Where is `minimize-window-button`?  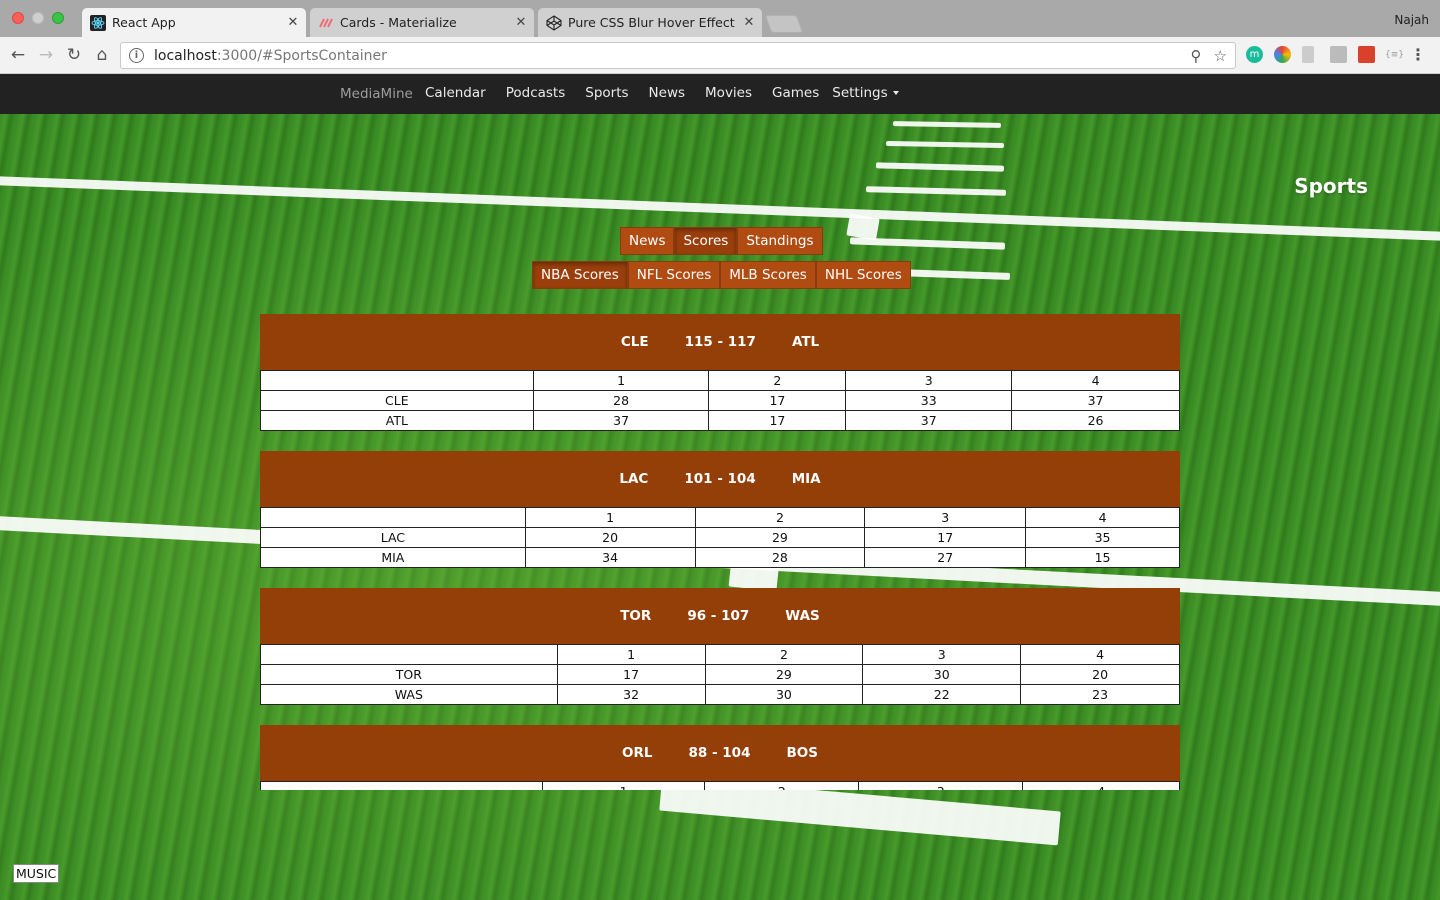
minimize-window-button is located at coordinates (38, 18).